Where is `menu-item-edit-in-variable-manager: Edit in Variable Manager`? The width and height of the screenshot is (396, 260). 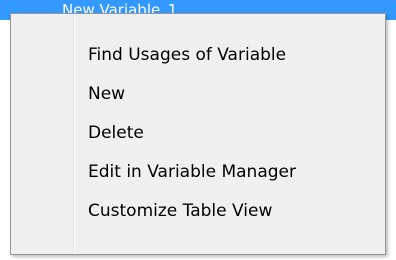 menu-item-edit-in-variable-manager: Edit in Variable Manager is located at coordinates (198, 172).